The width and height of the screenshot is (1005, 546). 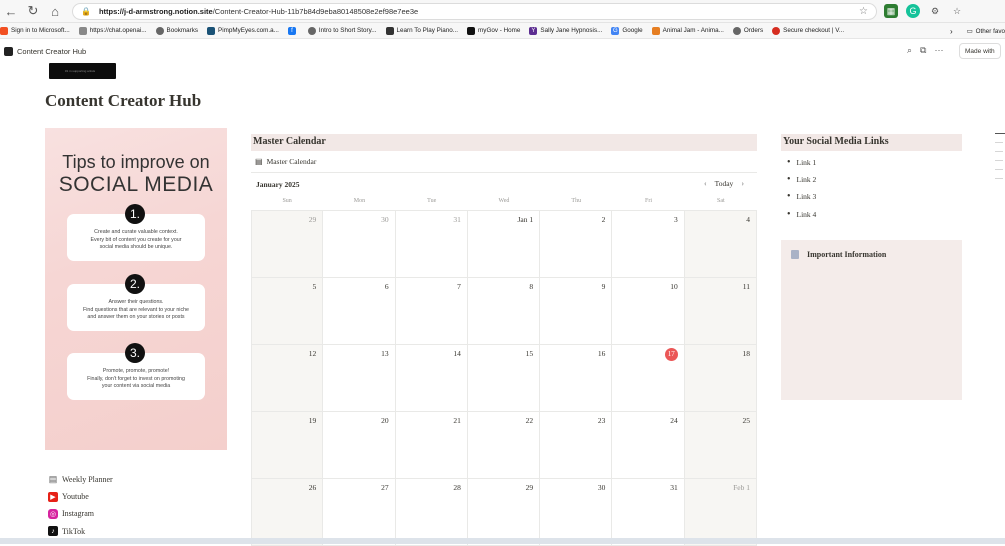 I want to click on extensions-puzzle-icon: ⚙, so click(x=935, y=11).